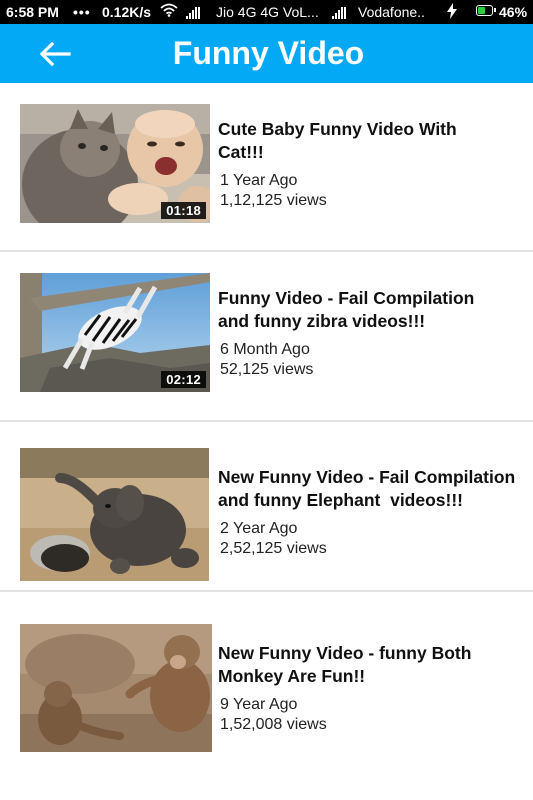 The width and height of the screenshot is (533, 800). I want to click on back-button, so click(55, 54).